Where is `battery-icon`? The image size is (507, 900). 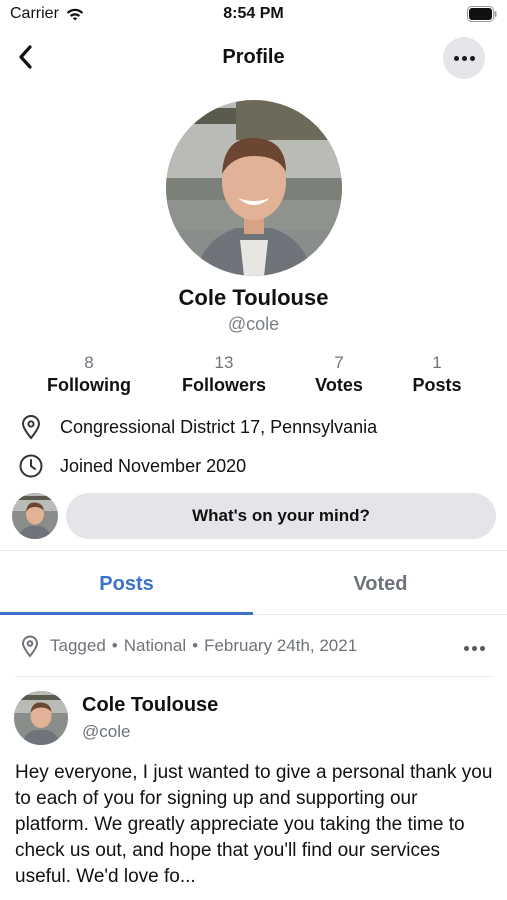 battery-icon is located at coordinates (482, 14).